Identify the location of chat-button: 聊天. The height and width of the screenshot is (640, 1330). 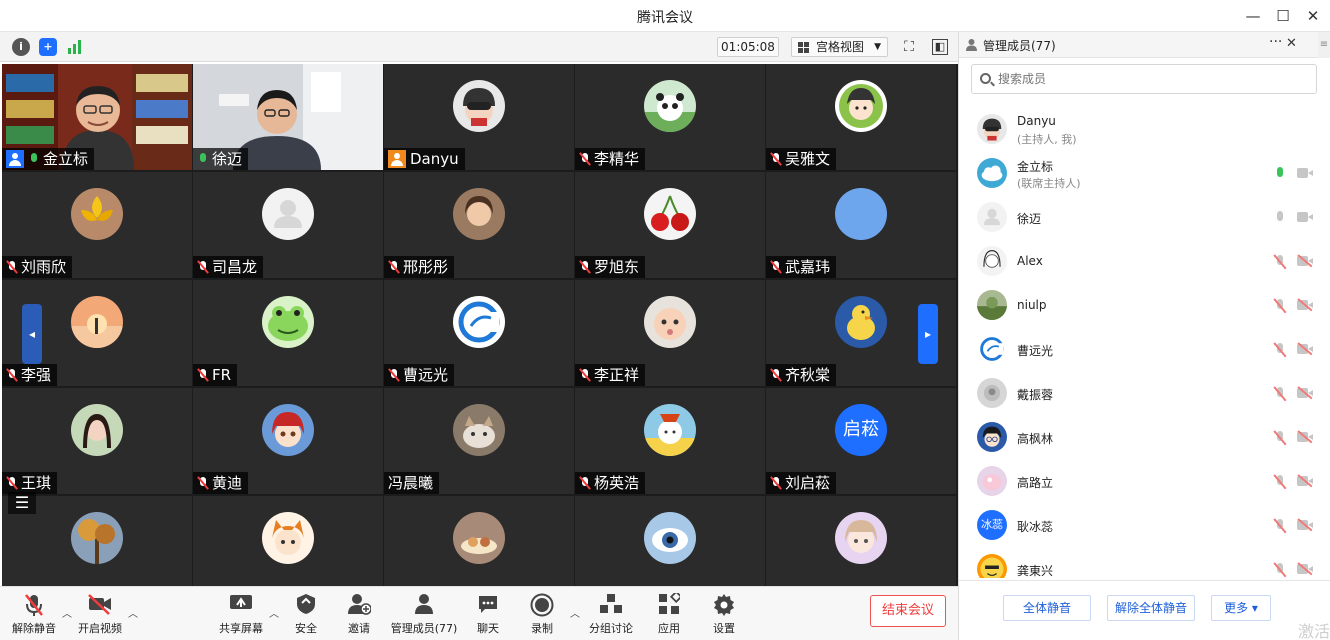
(488, 614).